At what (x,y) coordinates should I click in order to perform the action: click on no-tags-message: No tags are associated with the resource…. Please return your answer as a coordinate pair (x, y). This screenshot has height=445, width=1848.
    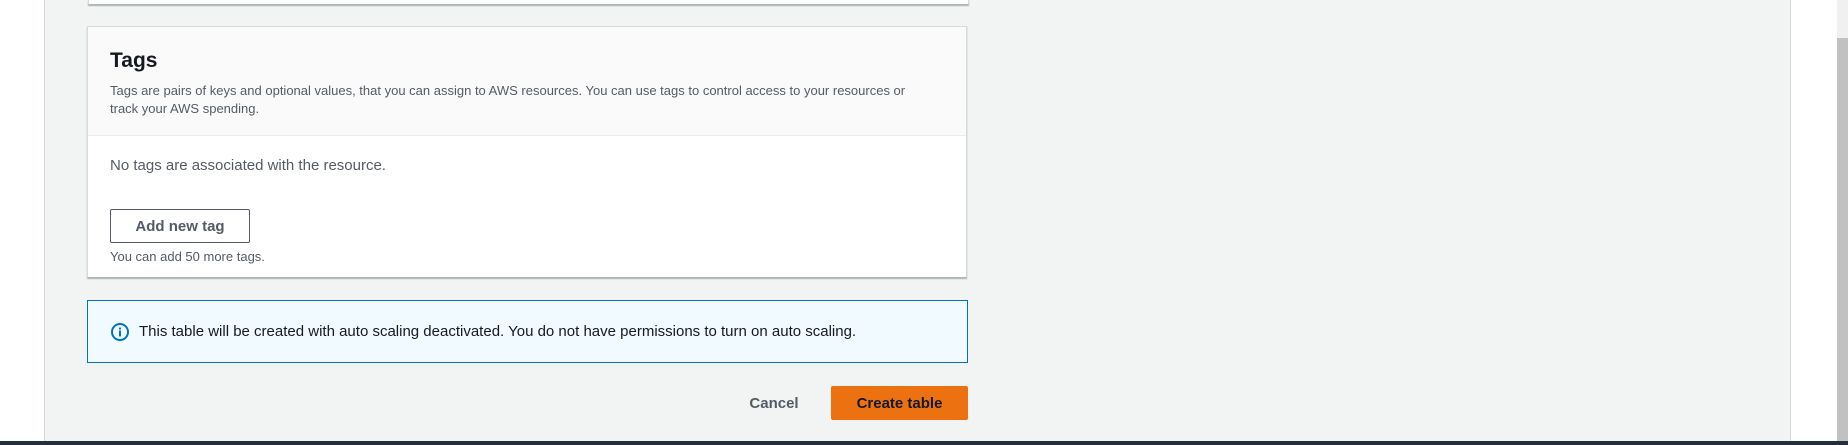
    Looking at the image, I should click on (248, 165).